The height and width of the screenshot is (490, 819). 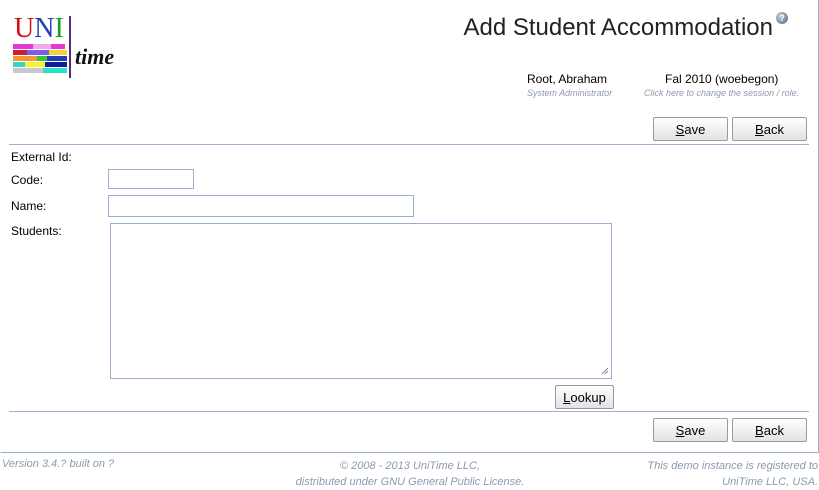 What do you see at coordinates (409, 411) in the screenshot?
I see `footer-divider` at bounding box center [409, 411].